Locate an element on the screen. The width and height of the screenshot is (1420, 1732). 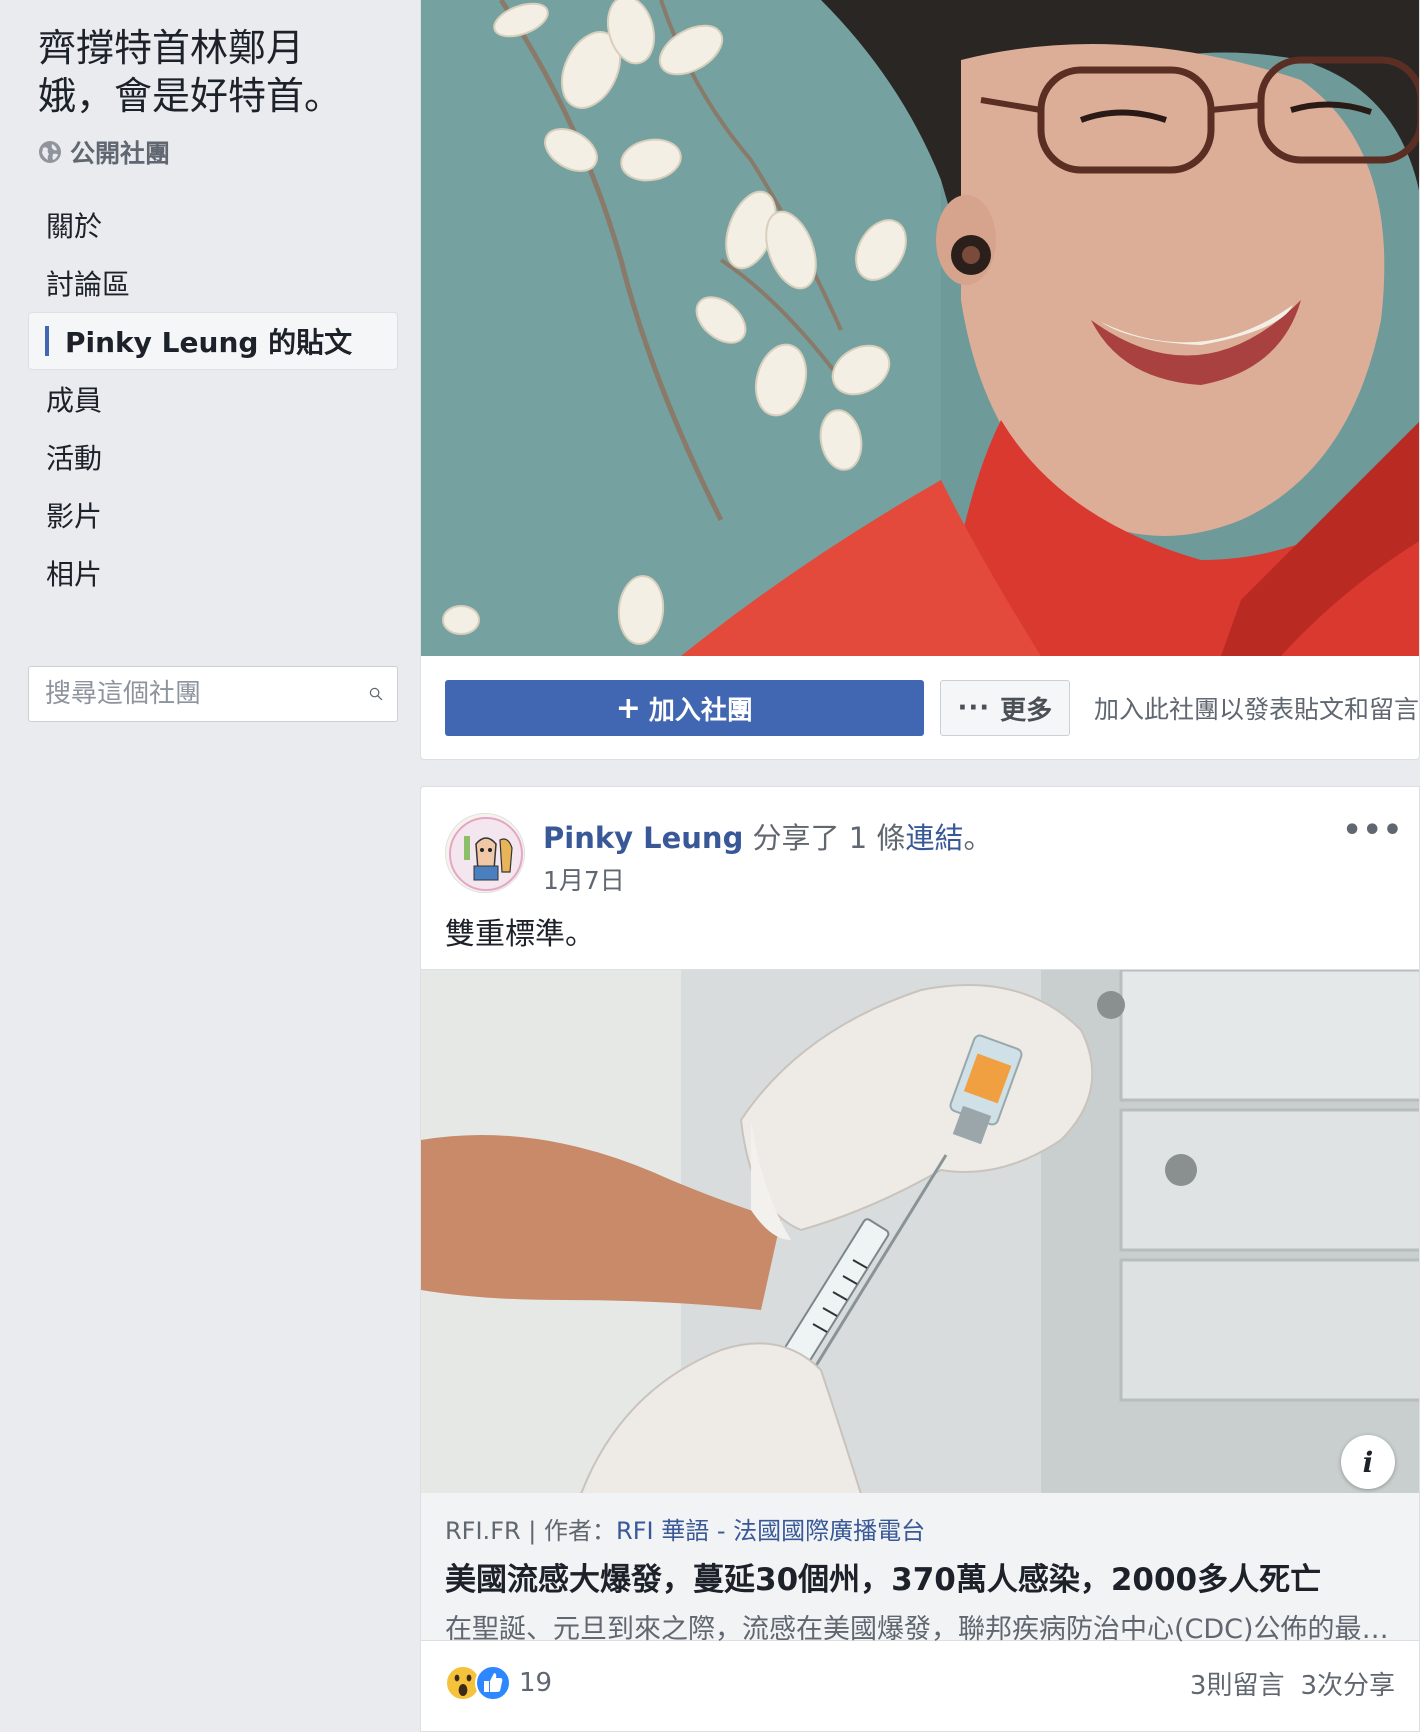
author-avatar is located at coordinates (485, 853).